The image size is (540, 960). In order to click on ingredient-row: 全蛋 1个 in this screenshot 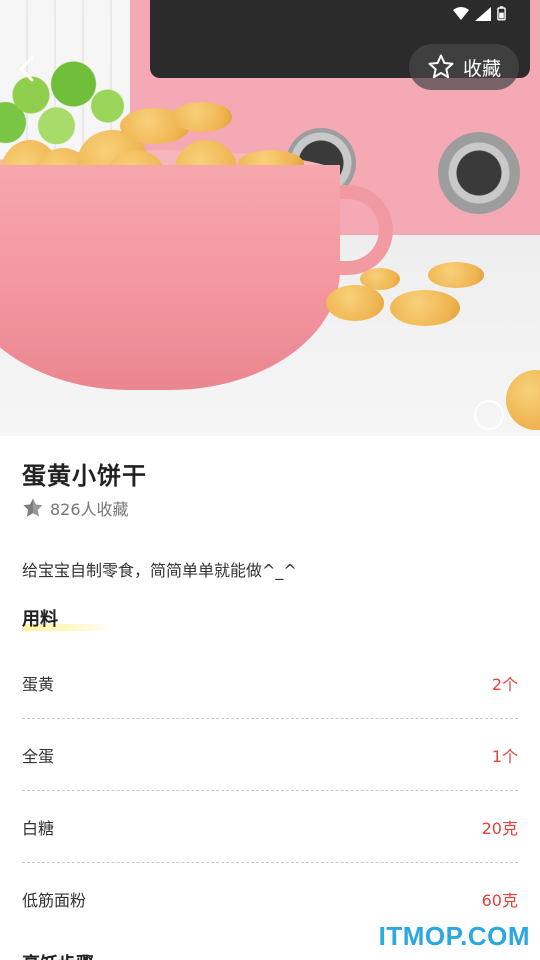, I will do `click(270, 755)`.